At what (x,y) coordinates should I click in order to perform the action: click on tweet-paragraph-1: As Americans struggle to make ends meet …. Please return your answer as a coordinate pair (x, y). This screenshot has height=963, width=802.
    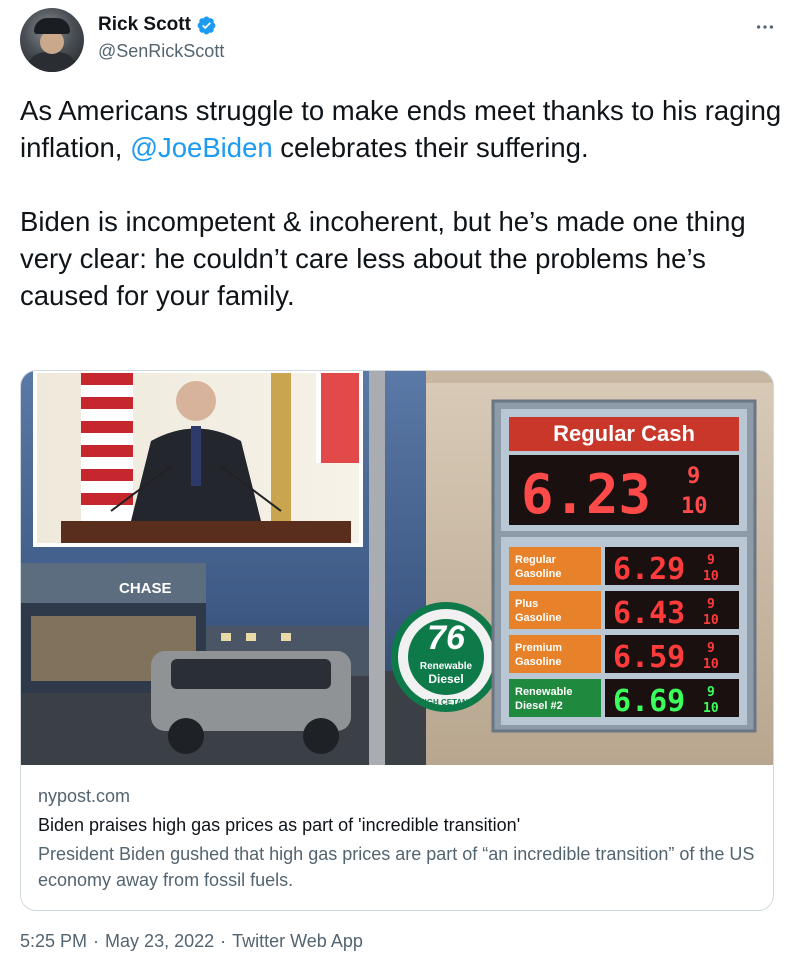
    Looking at the image, I should click on (401, 129).